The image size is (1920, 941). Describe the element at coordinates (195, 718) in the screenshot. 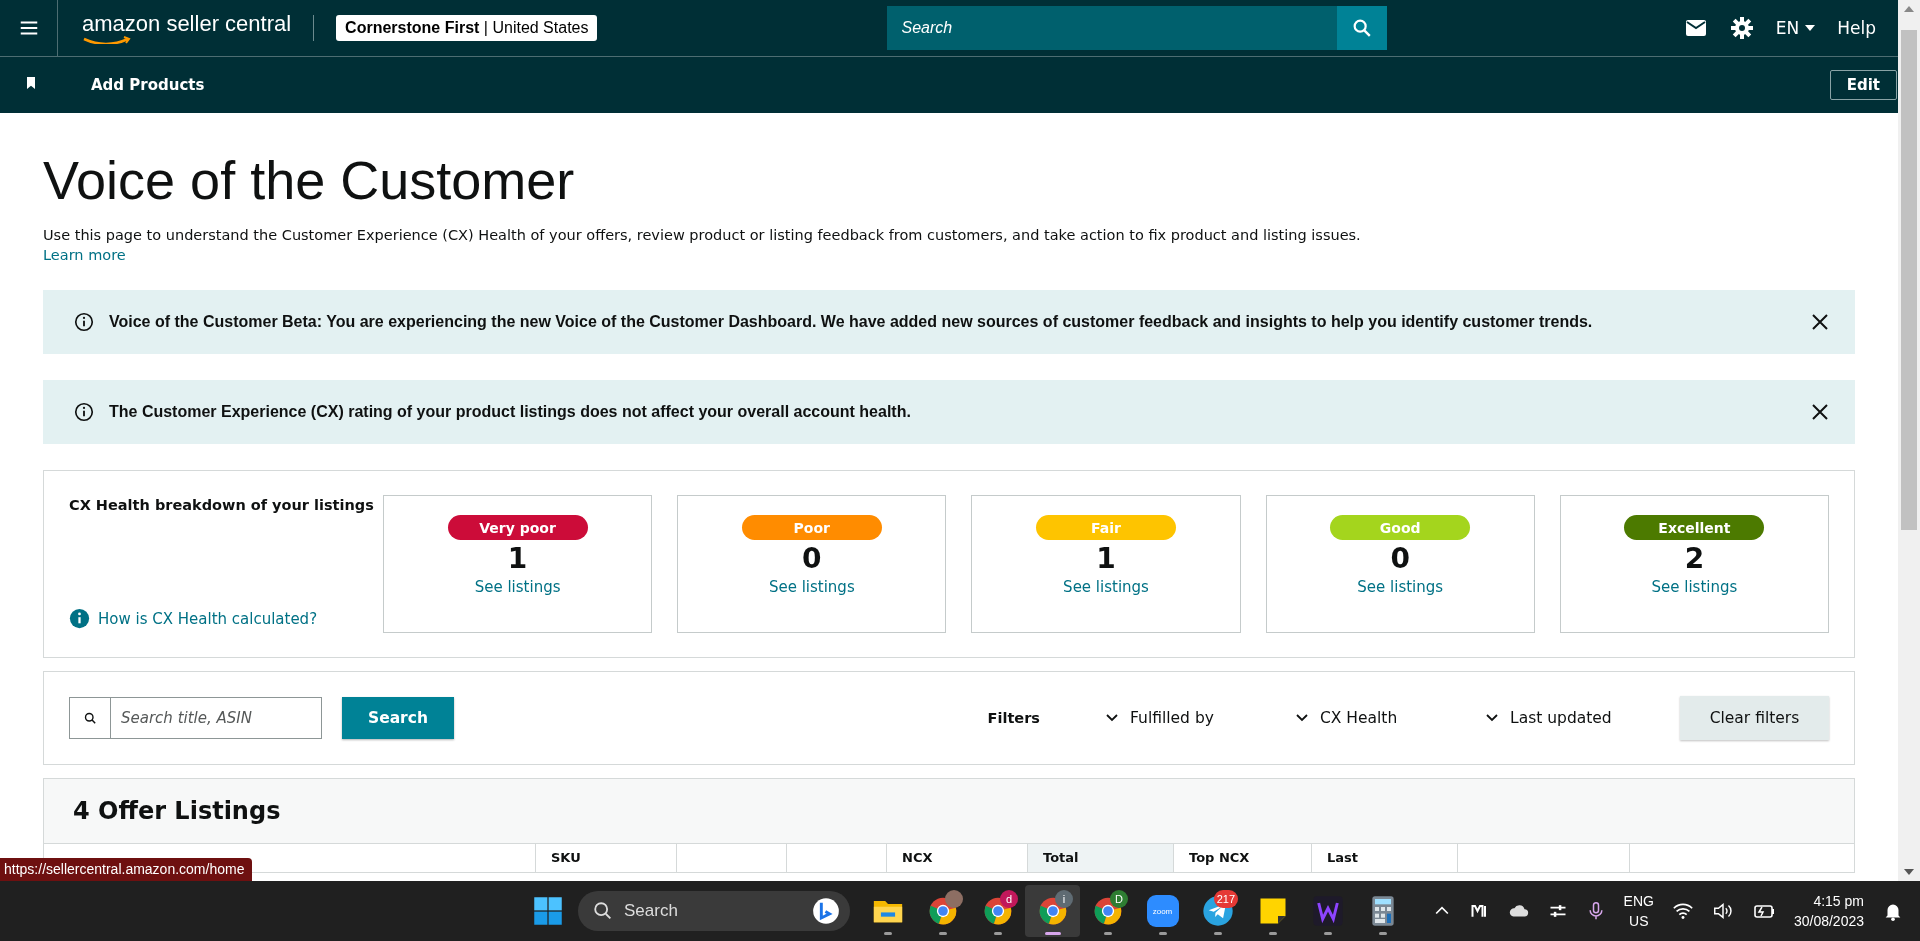

I see `search-field: Search title, ASIN` at that location.